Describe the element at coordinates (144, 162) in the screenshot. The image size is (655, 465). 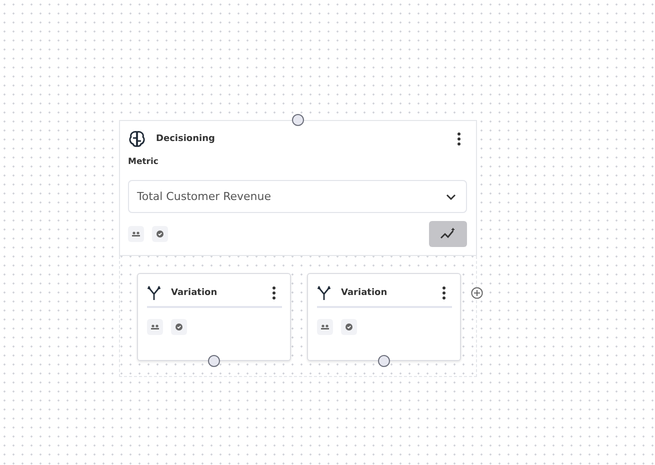
I see `metric-label: Metric` at that location.